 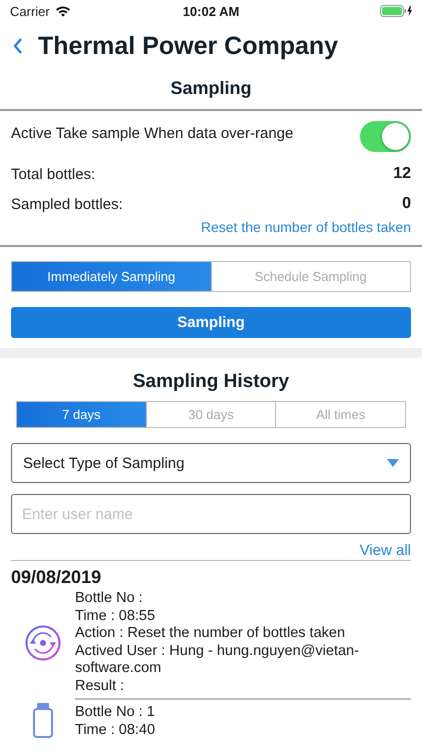 What do you see at coordinates (53, 174) in the screenshot?
I see `stat-label: Total bottles:` at bounding box center [53, 174].